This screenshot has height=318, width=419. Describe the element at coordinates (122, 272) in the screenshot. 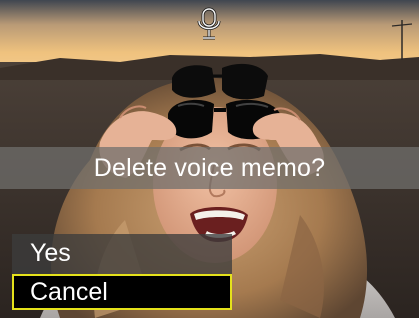

I see `confirm-menu: Yes Cancel` at that location.